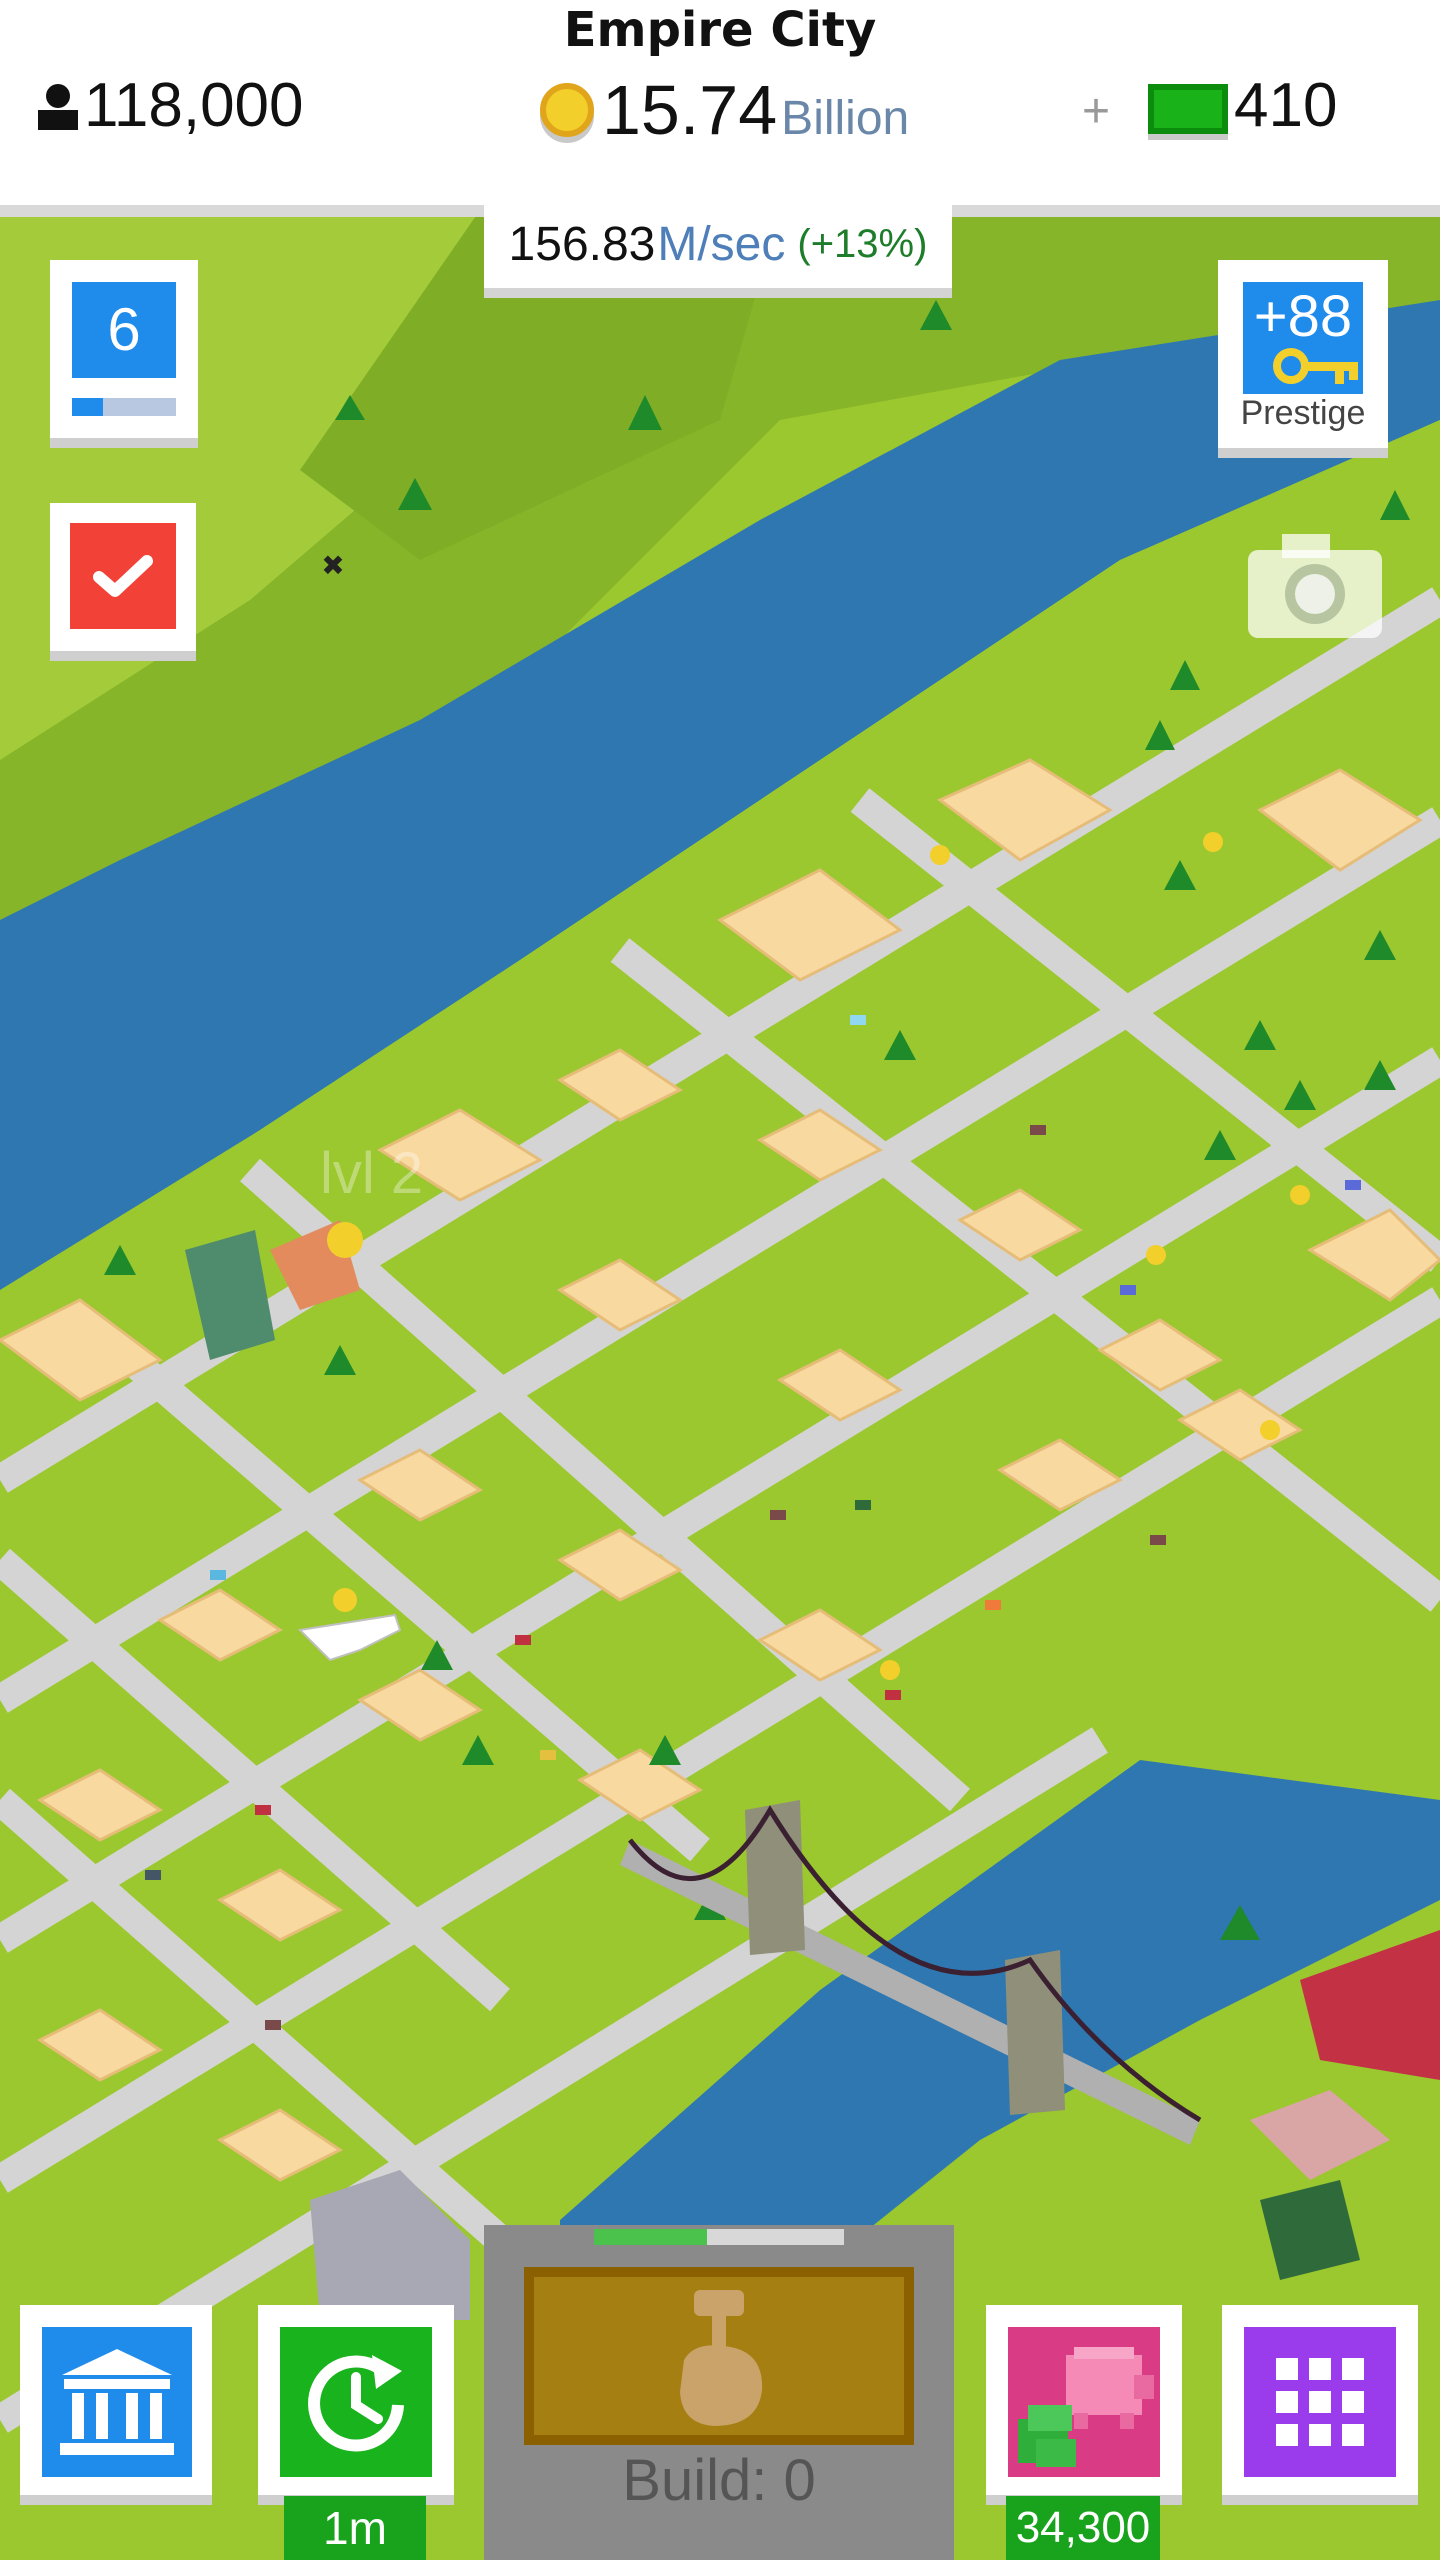 The width and height of the screenshot is (1440, 2560). I want to click on population-value: 118,000, so click(194, 105).